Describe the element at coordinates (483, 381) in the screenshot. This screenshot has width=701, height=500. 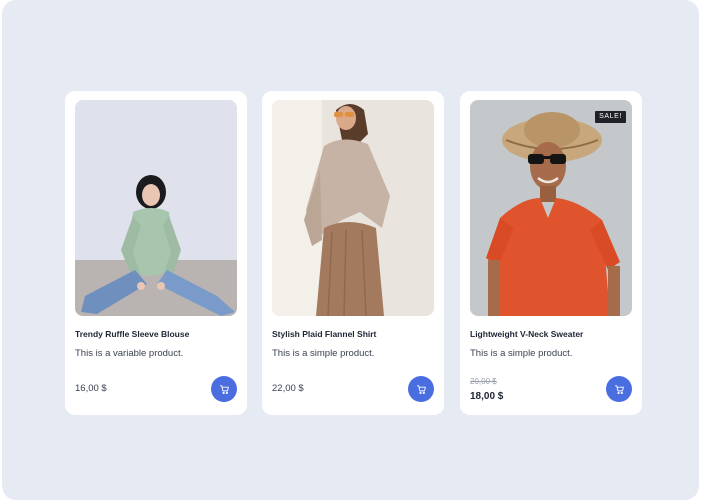
I see `product-old-price: 20,00 $` at that location.